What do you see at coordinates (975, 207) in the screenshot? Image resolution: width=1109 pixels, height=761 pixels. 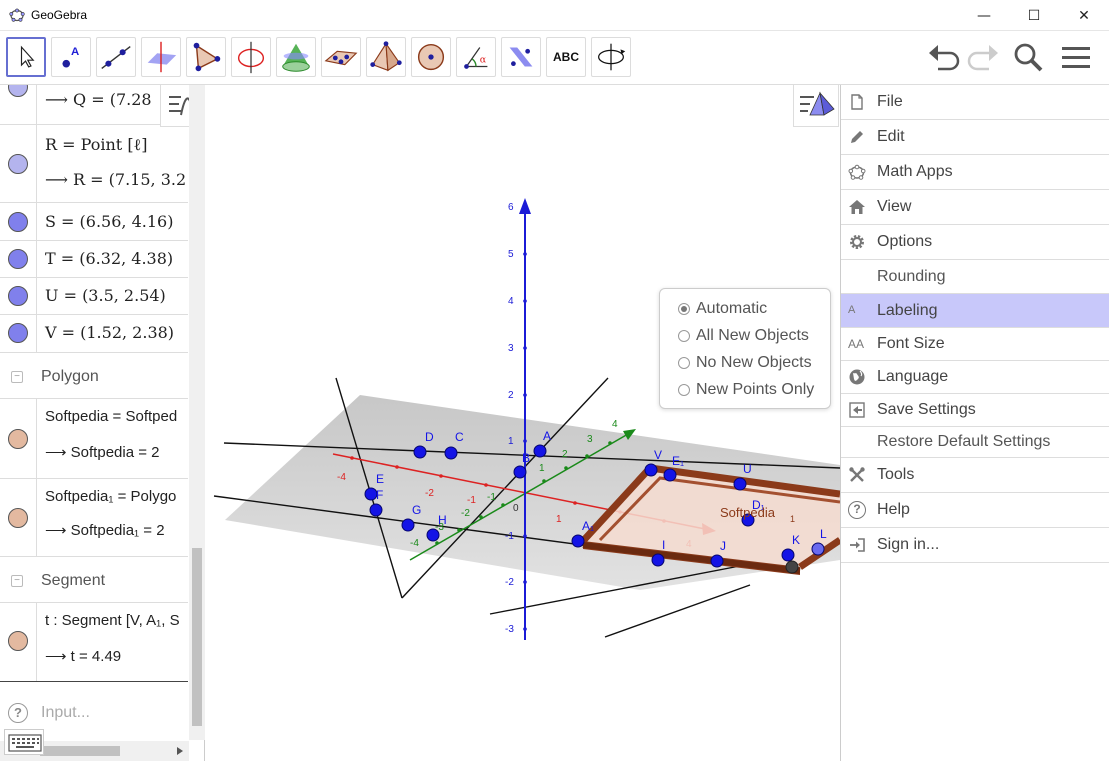 I see `menu-item-view: View` at bounding box center [975, 207].